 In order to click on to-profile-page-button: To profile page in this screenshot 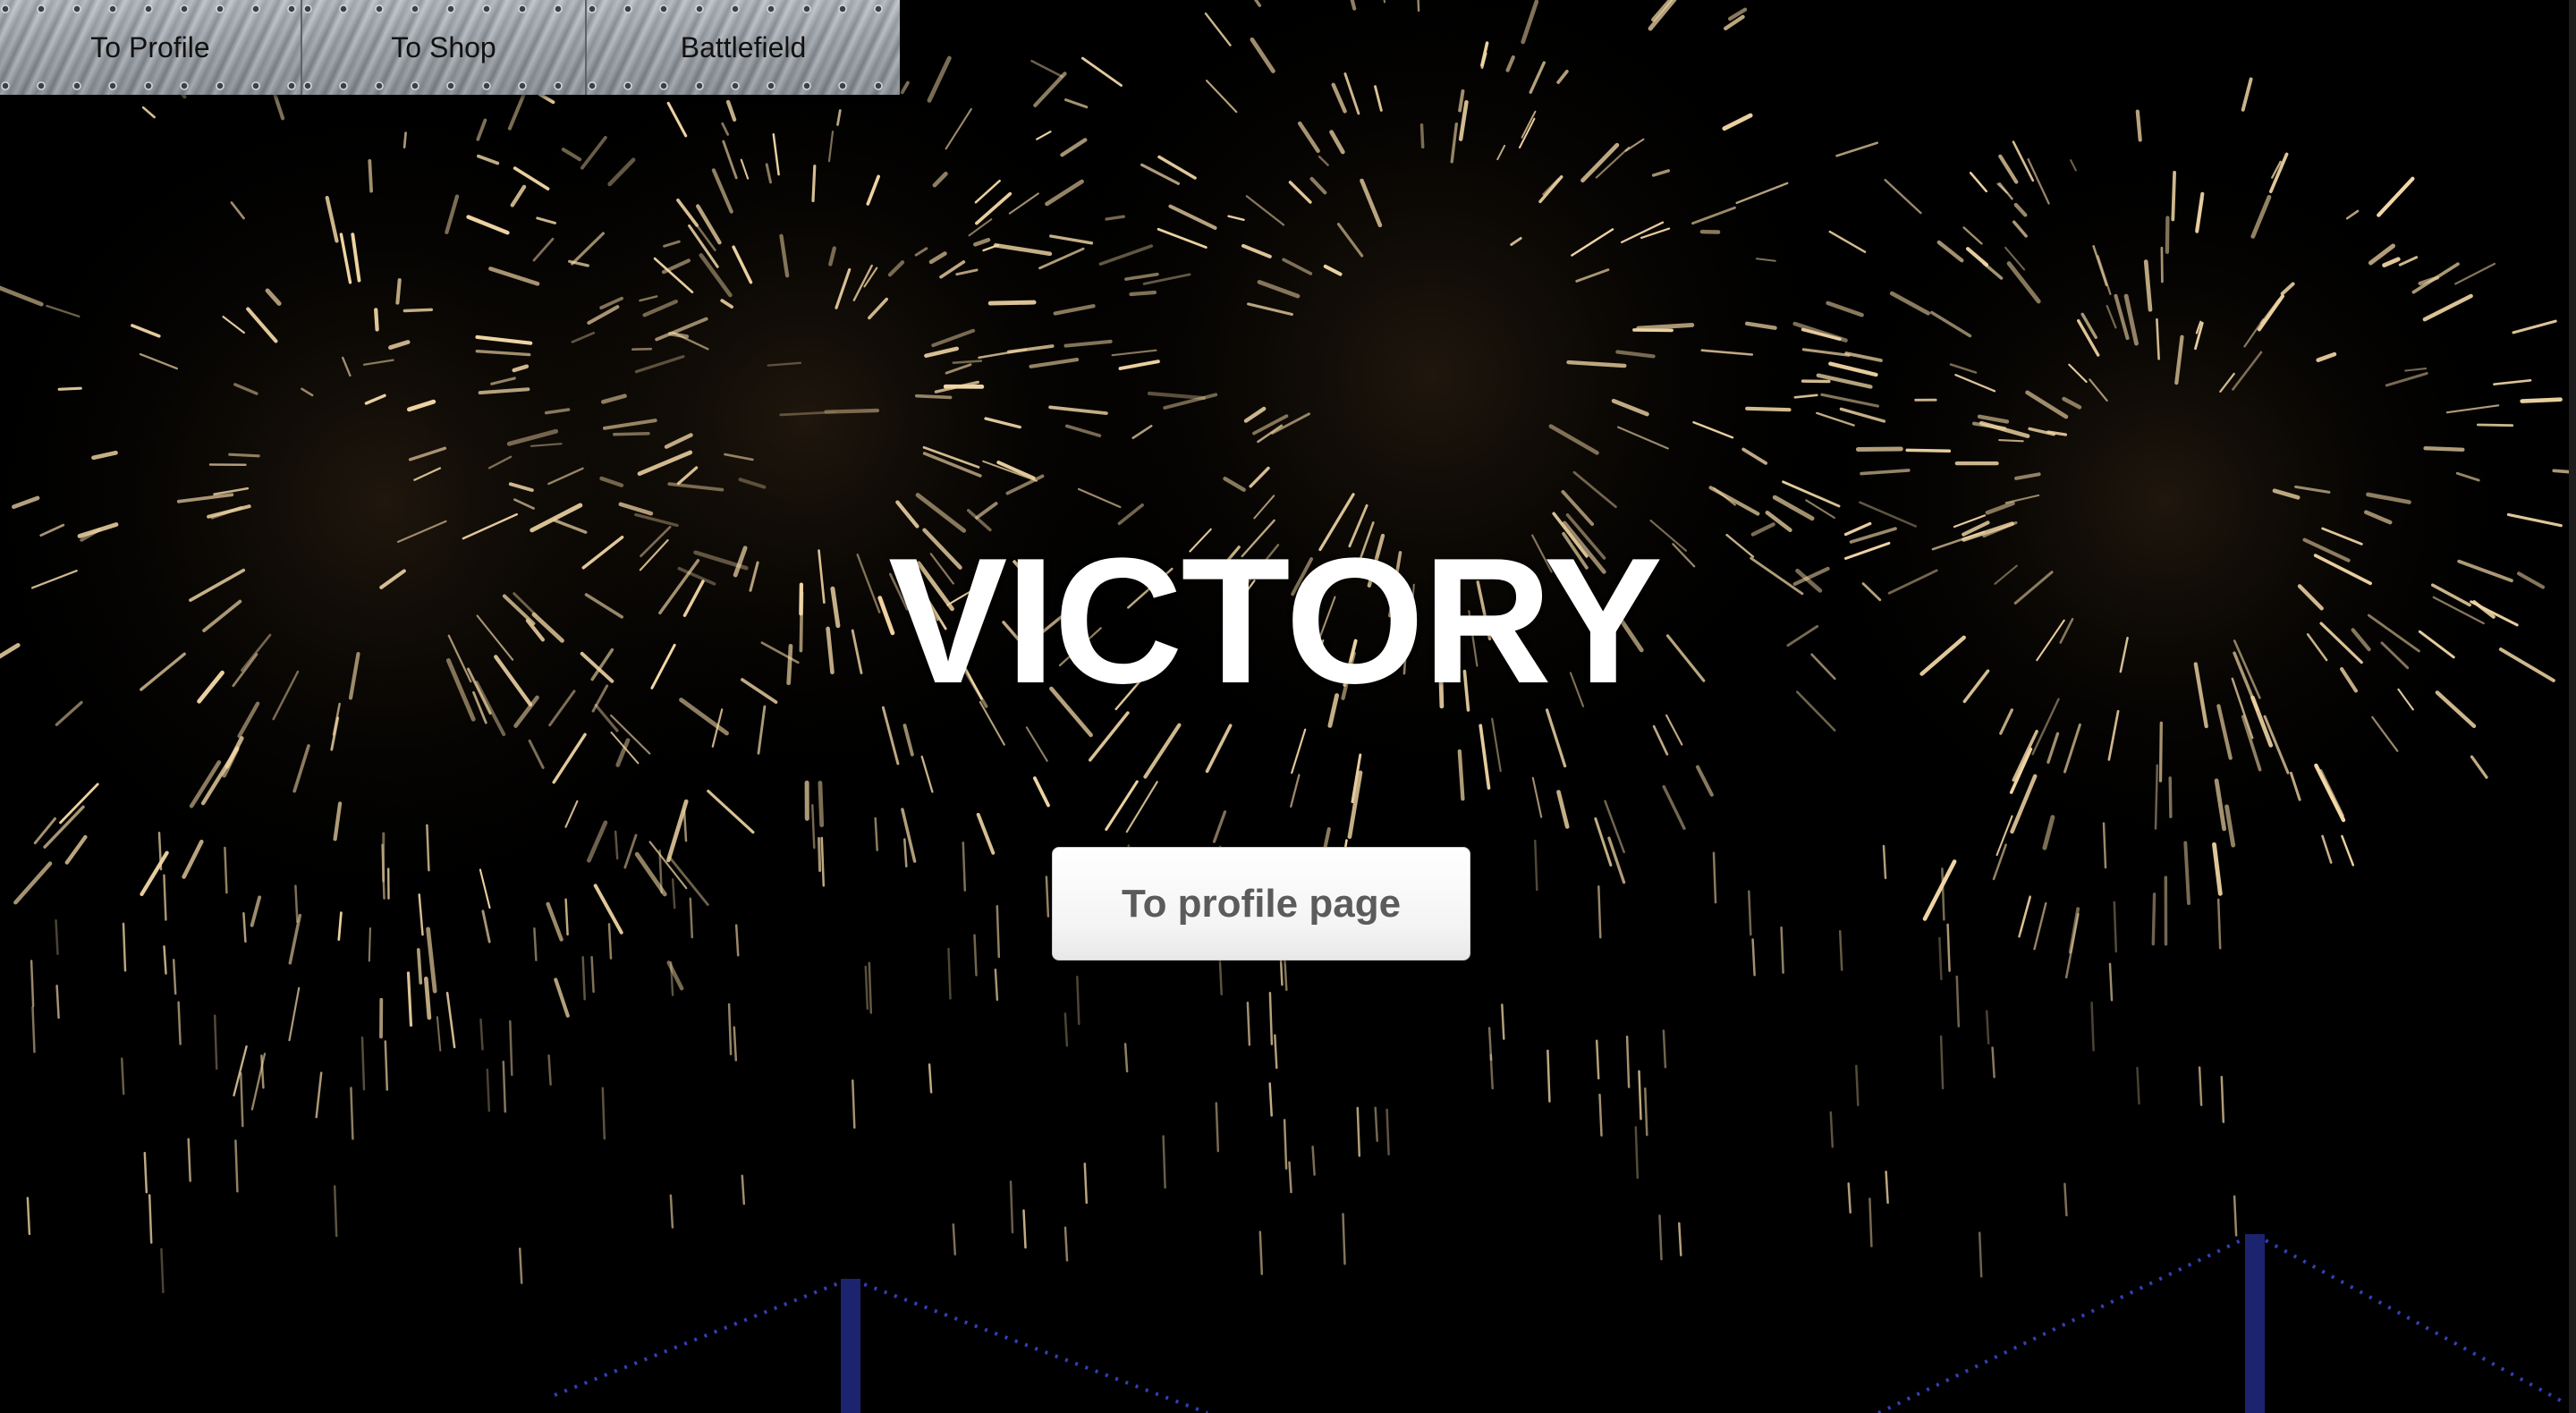, I will do `click(1261, 903)`.